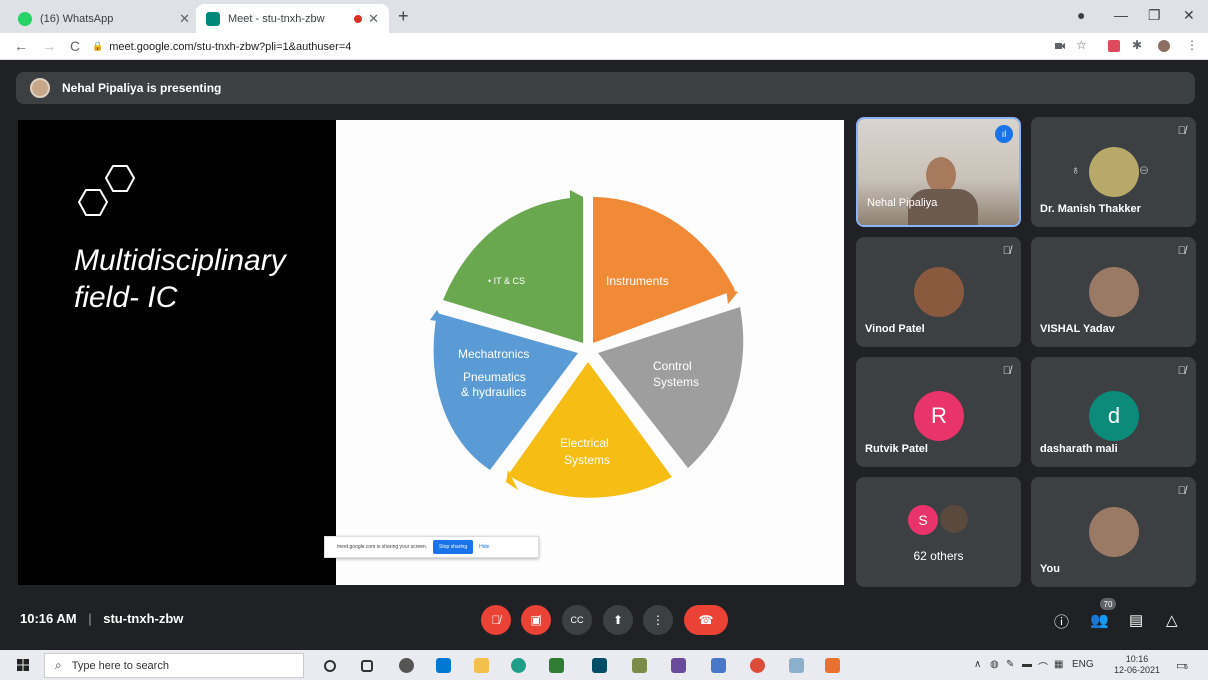  I want to click on more-options-button: ⋮, so click(658, 620).